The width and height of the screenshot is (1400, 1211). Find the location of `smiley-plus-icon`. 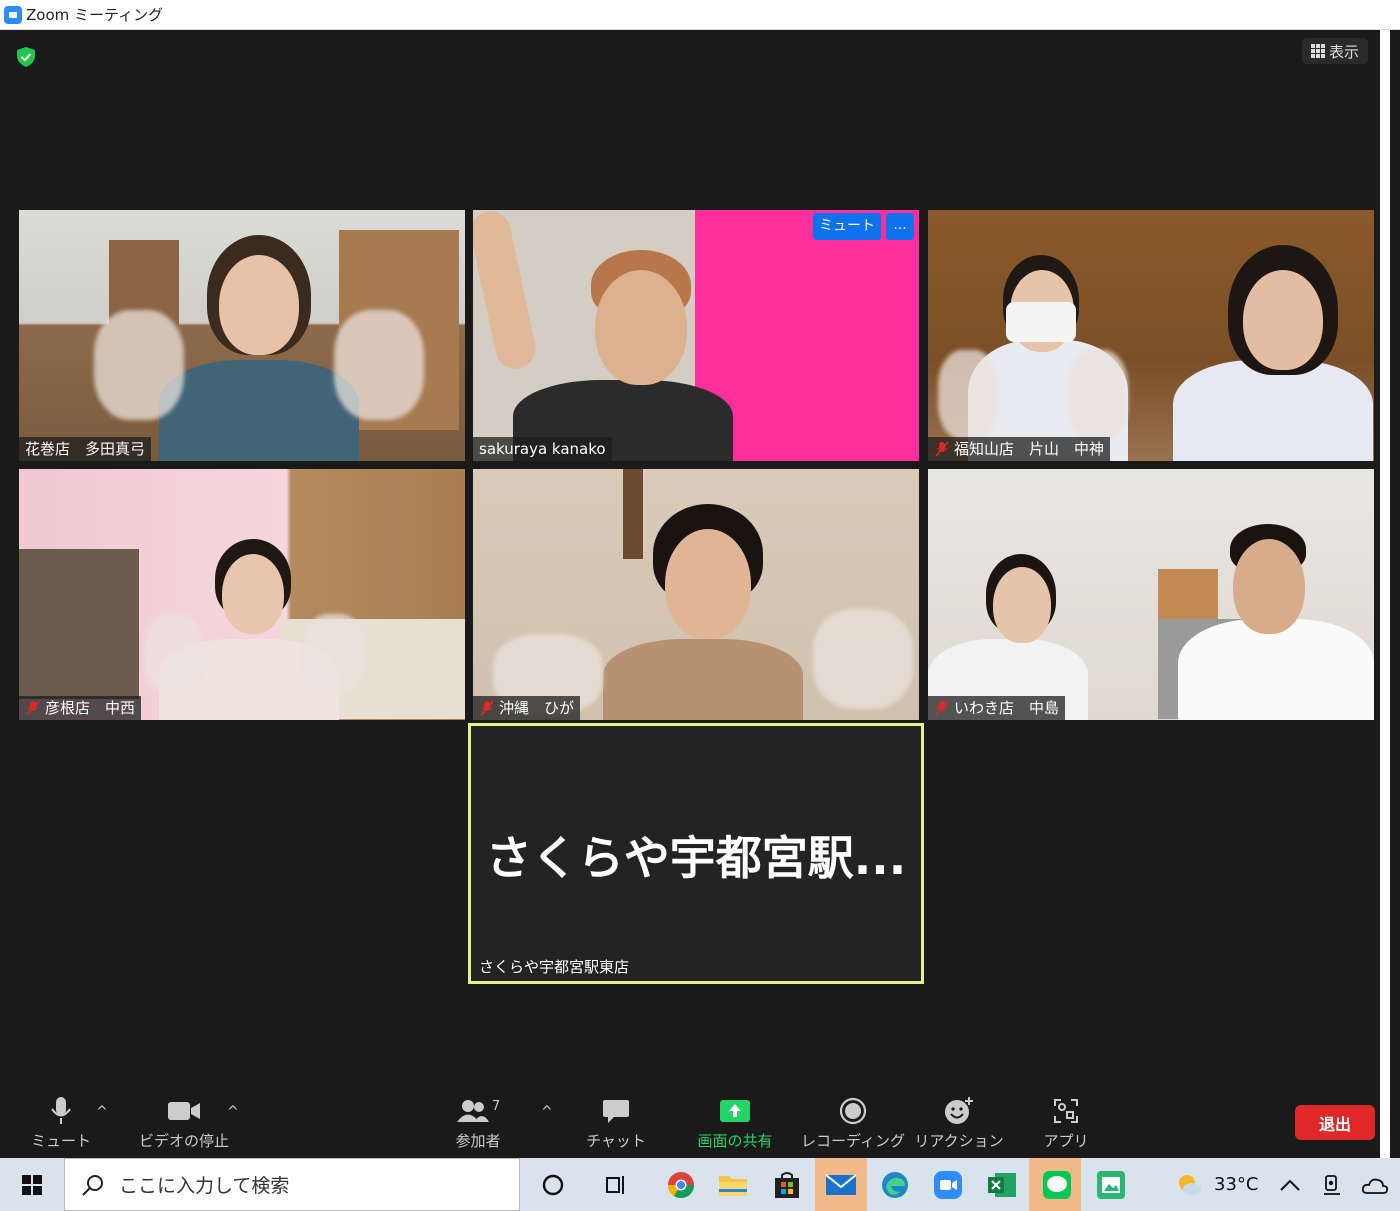

smiley-plus-icon is located at coordinates (959, 1110).